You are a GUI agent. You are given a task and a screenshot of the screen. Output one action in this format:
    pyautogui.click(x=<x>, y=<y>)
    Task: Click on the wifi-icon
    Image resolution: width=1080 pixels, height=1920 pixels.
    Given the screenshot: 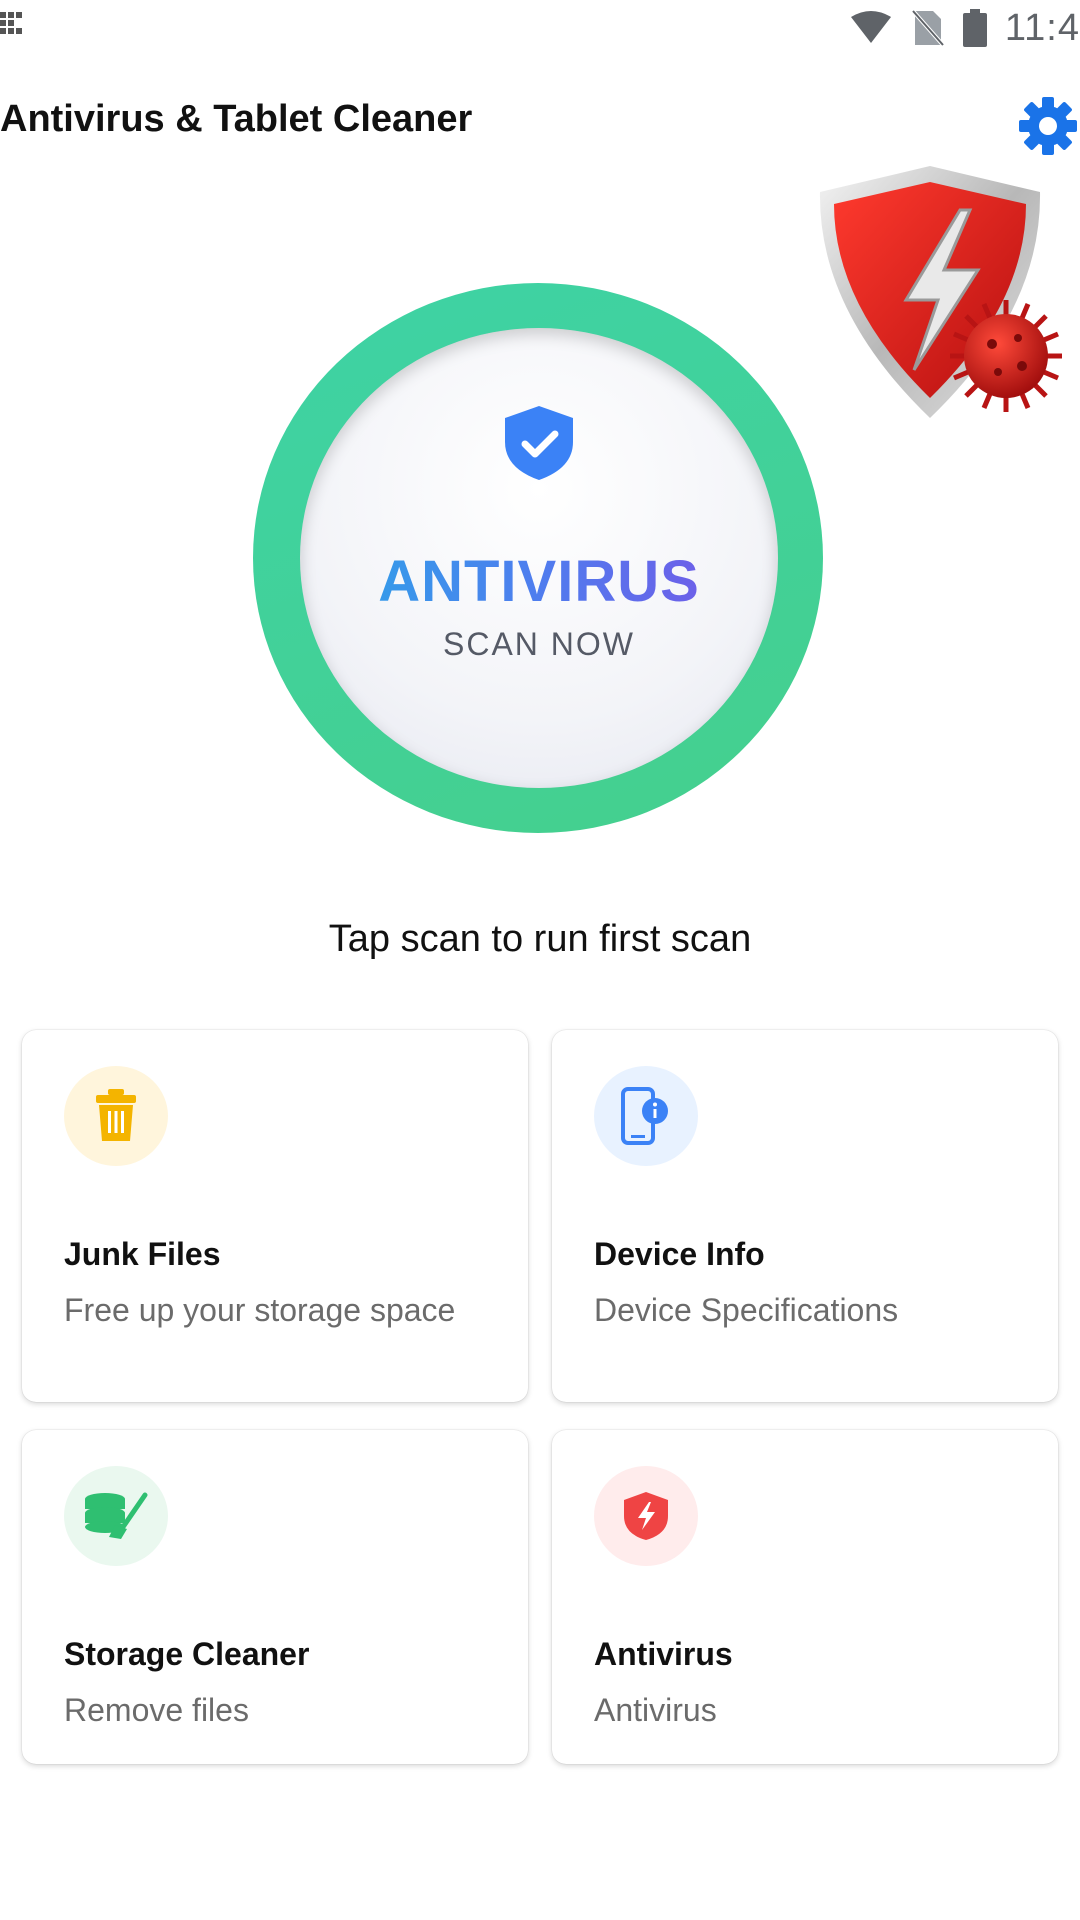 What is the action you would take?
    pyautogui.click(x=870, y=27)
    